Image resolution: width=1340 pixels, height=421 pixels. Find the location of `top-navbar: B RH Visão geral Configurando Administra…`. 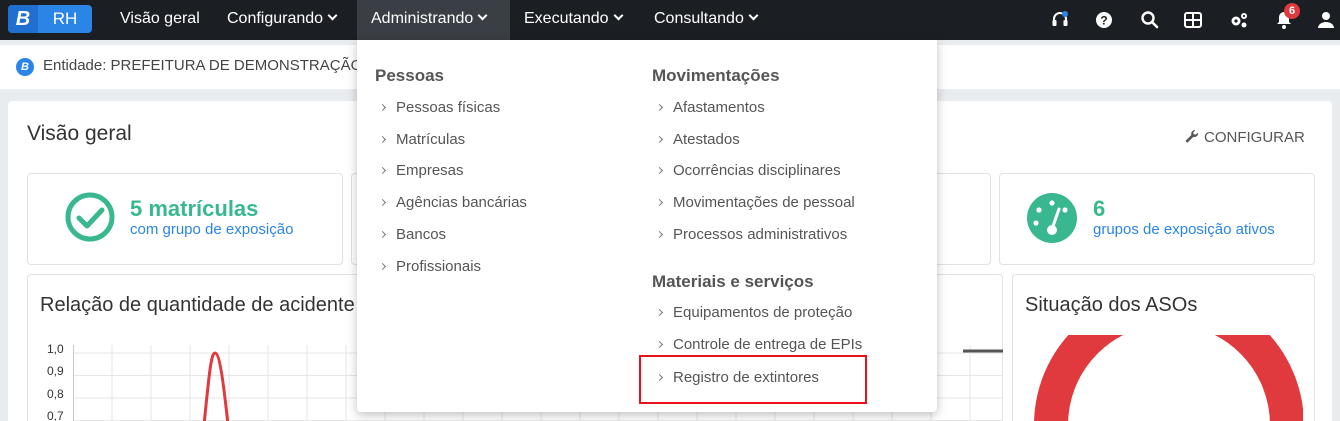

top-navbar: B RH Visão geral Configurando Administra… is located at coordinates (670, 20).